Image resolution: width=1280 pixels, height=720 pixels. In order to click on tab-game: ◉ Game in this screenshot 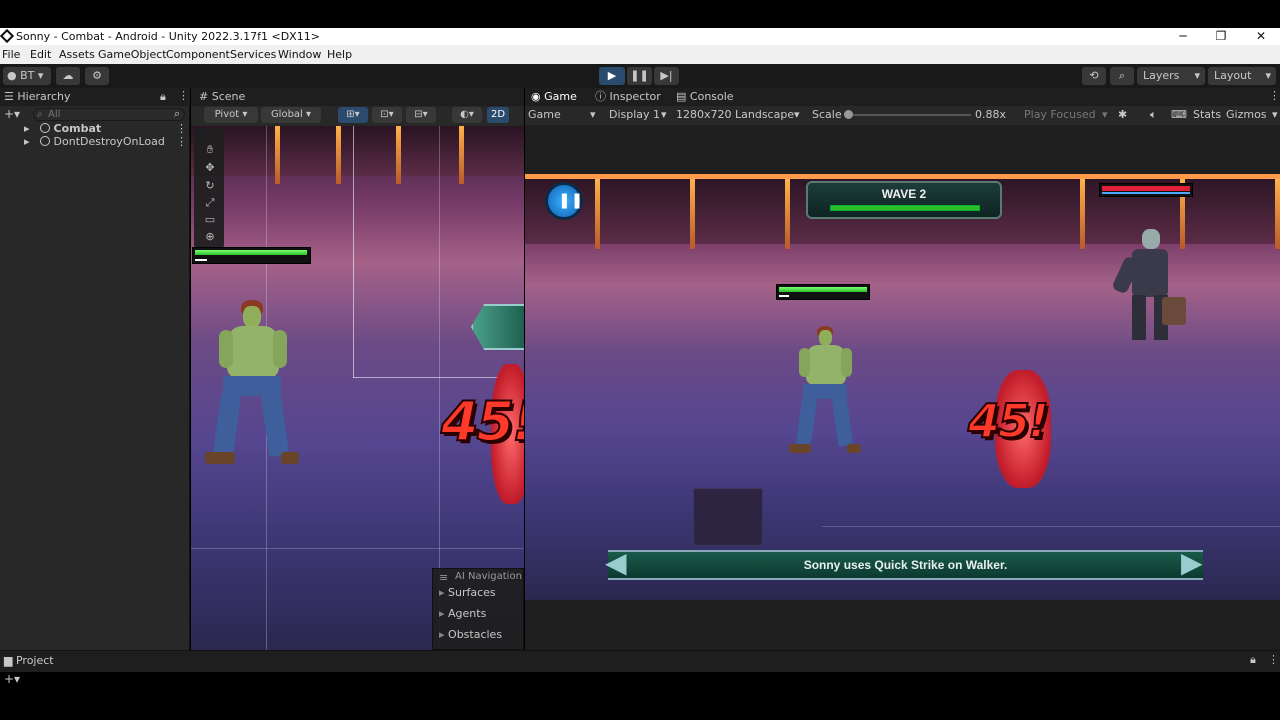, I will do `click(554, 97)`.